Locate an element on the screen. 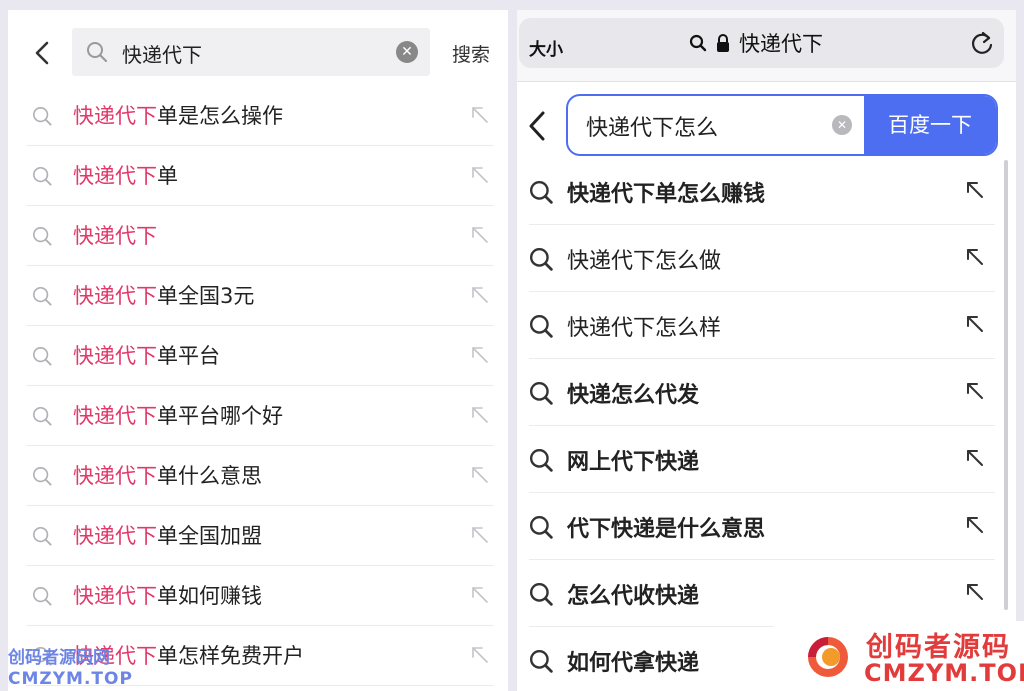 The height and width of the screenshot is (691, 1024). suggestion-item: 代下快递是什么意思 is located at coordinates (762, 526).